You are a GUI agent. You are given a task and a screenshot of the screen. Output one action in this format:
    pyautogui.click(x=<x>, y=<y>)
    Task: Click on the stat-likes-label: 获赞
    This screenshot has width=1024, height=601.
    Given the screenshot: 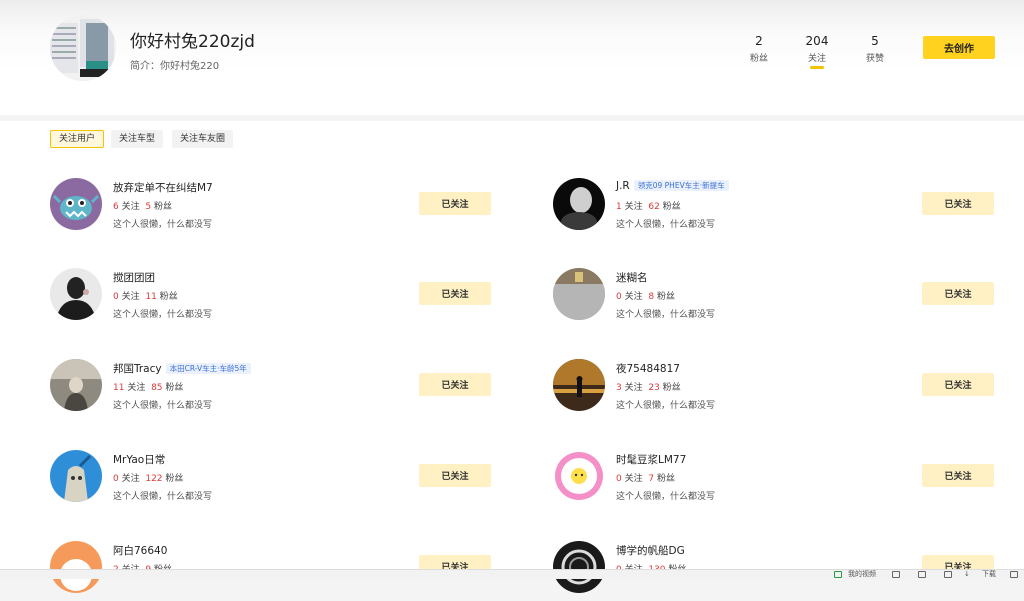 What is the action you would take?
    pyautogui.click(x=874, y=59)
    